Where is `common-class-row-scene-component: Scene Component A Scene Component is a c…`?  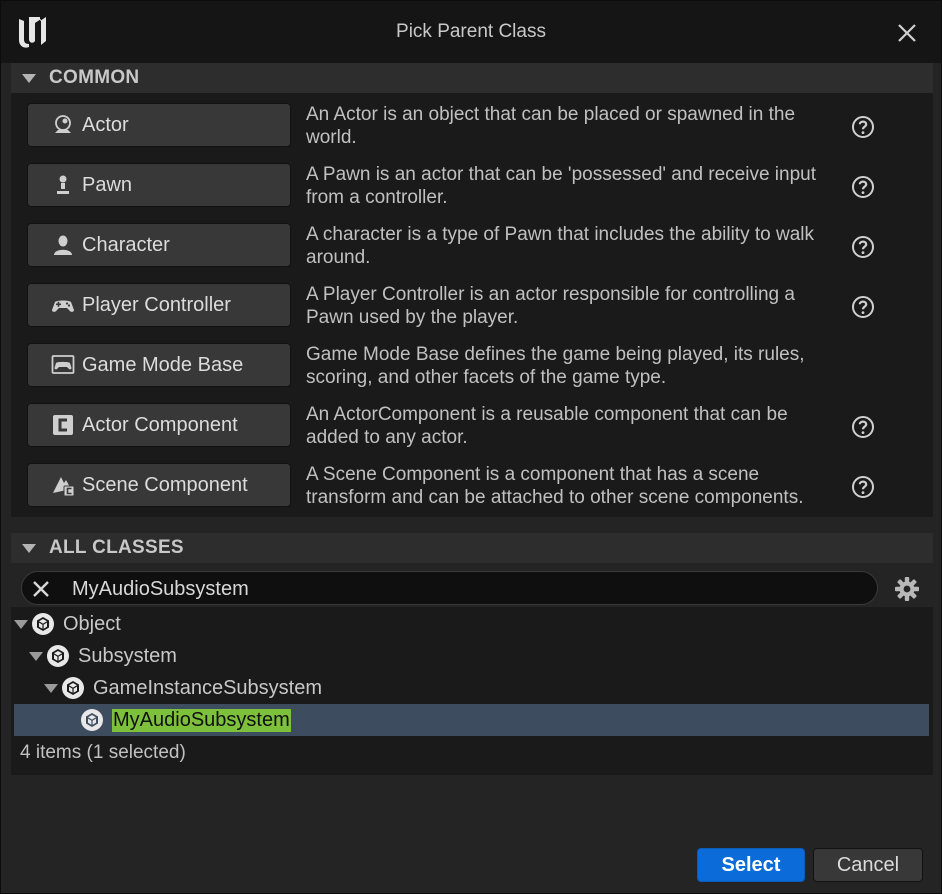 common-class-row-scene-component: Scene Component A Scene Component is a c… is located at coordinates (472, 483).